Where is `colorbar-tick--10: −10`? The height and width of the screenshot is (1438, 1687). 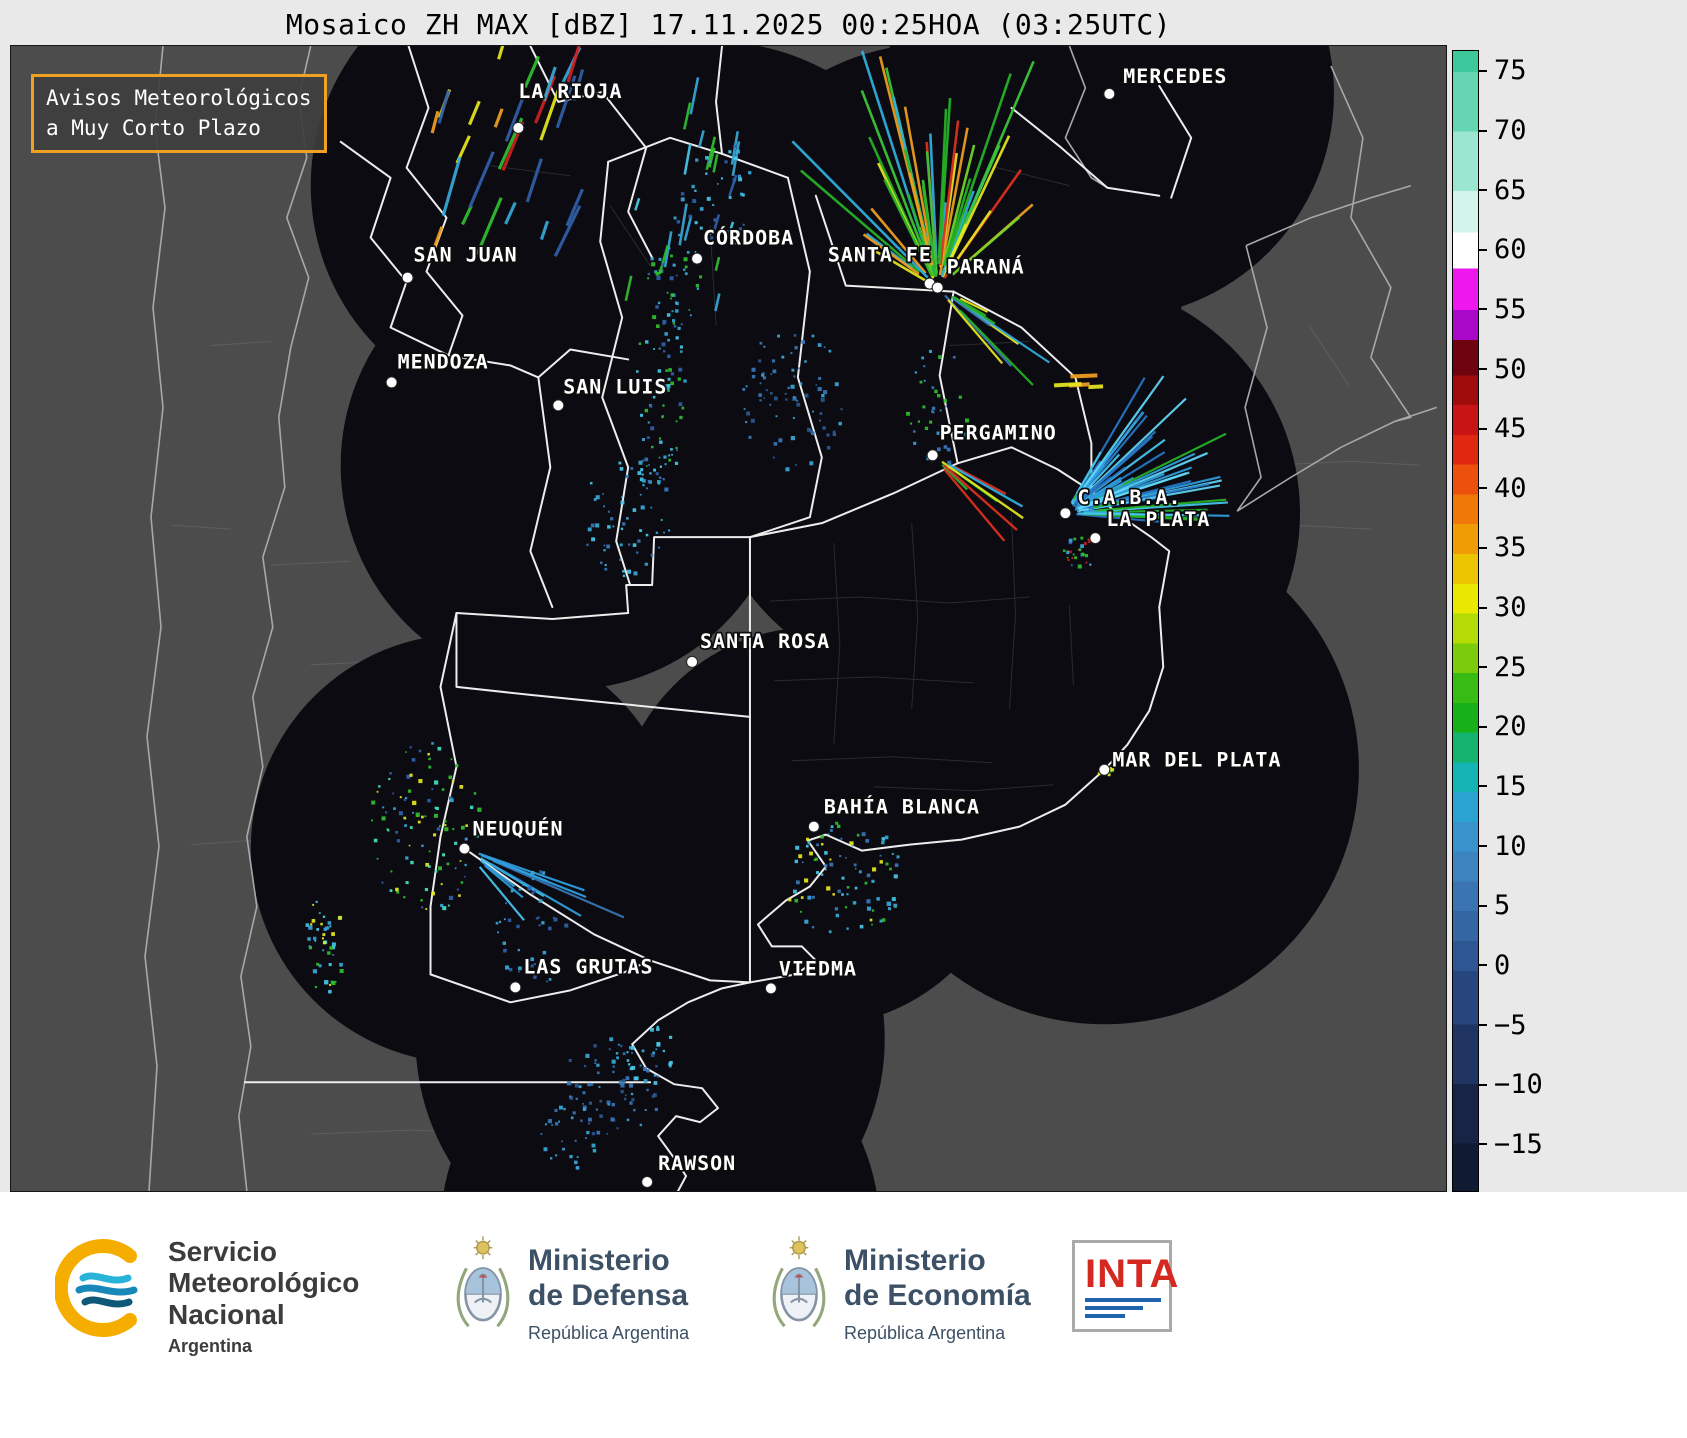
colorbar-tick--10: −10 is located at coordinates (1511, 1085).